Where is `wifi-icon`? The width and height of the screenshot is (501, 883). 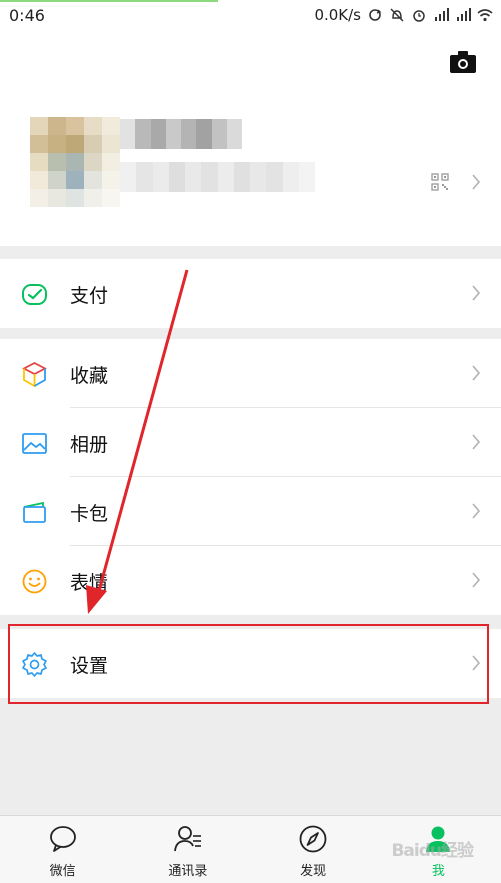 wifi-icon is located at coordinates (485, 15).